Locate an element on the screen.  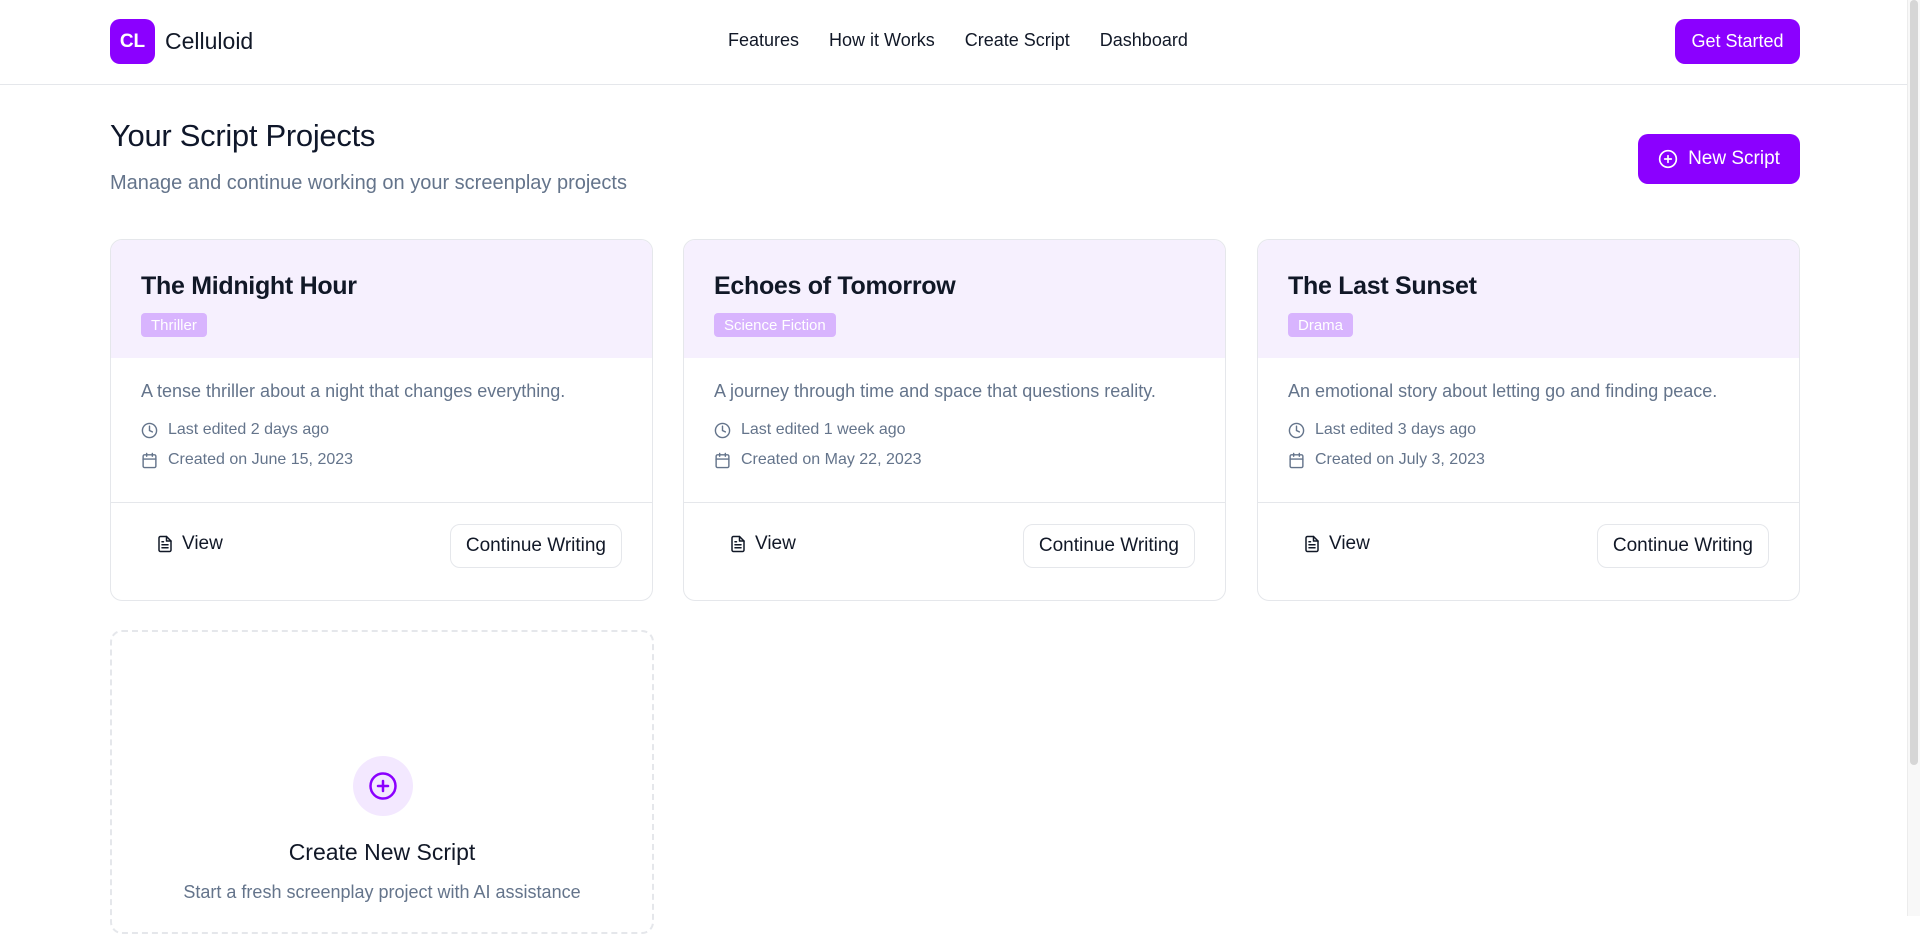
card-header: The Midnight Hour Thriller is located at coordinates (381, 299).